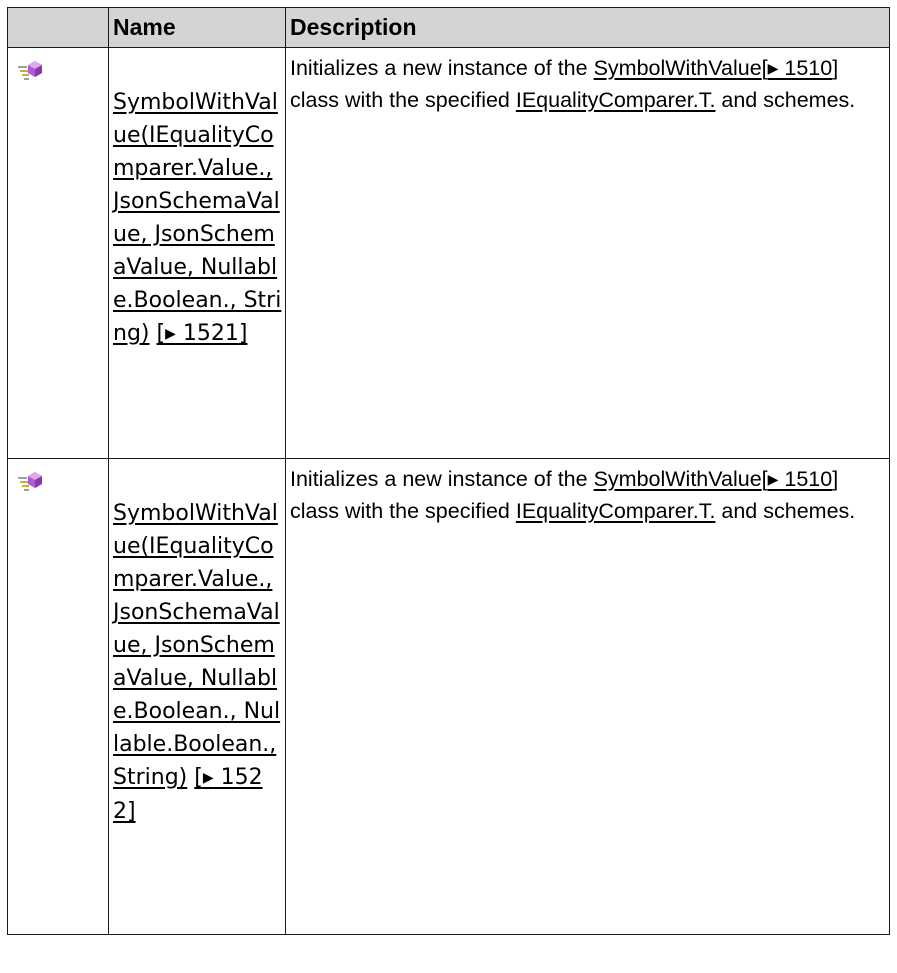 The height and width of the screenshot is (973, 897). Describe the element at coordinates (202, 333) in the screenshot. I see `page-reference-link: [▶ 1521]` at that location.